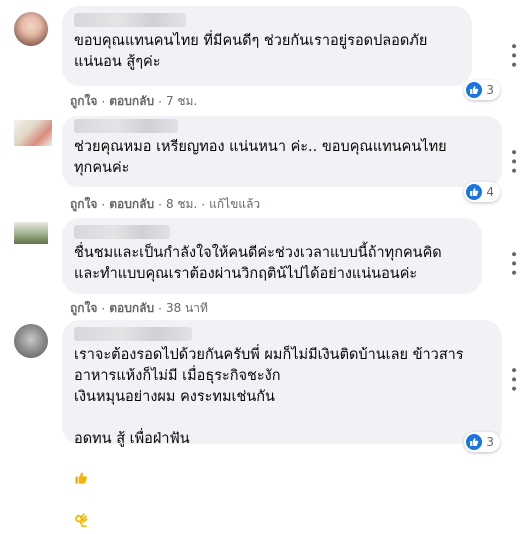  What do you see at coordinates (234, 204) in the screenshot?
I see `edited-label: แก้ไขแล้ว` at bounding box center [234, 204].